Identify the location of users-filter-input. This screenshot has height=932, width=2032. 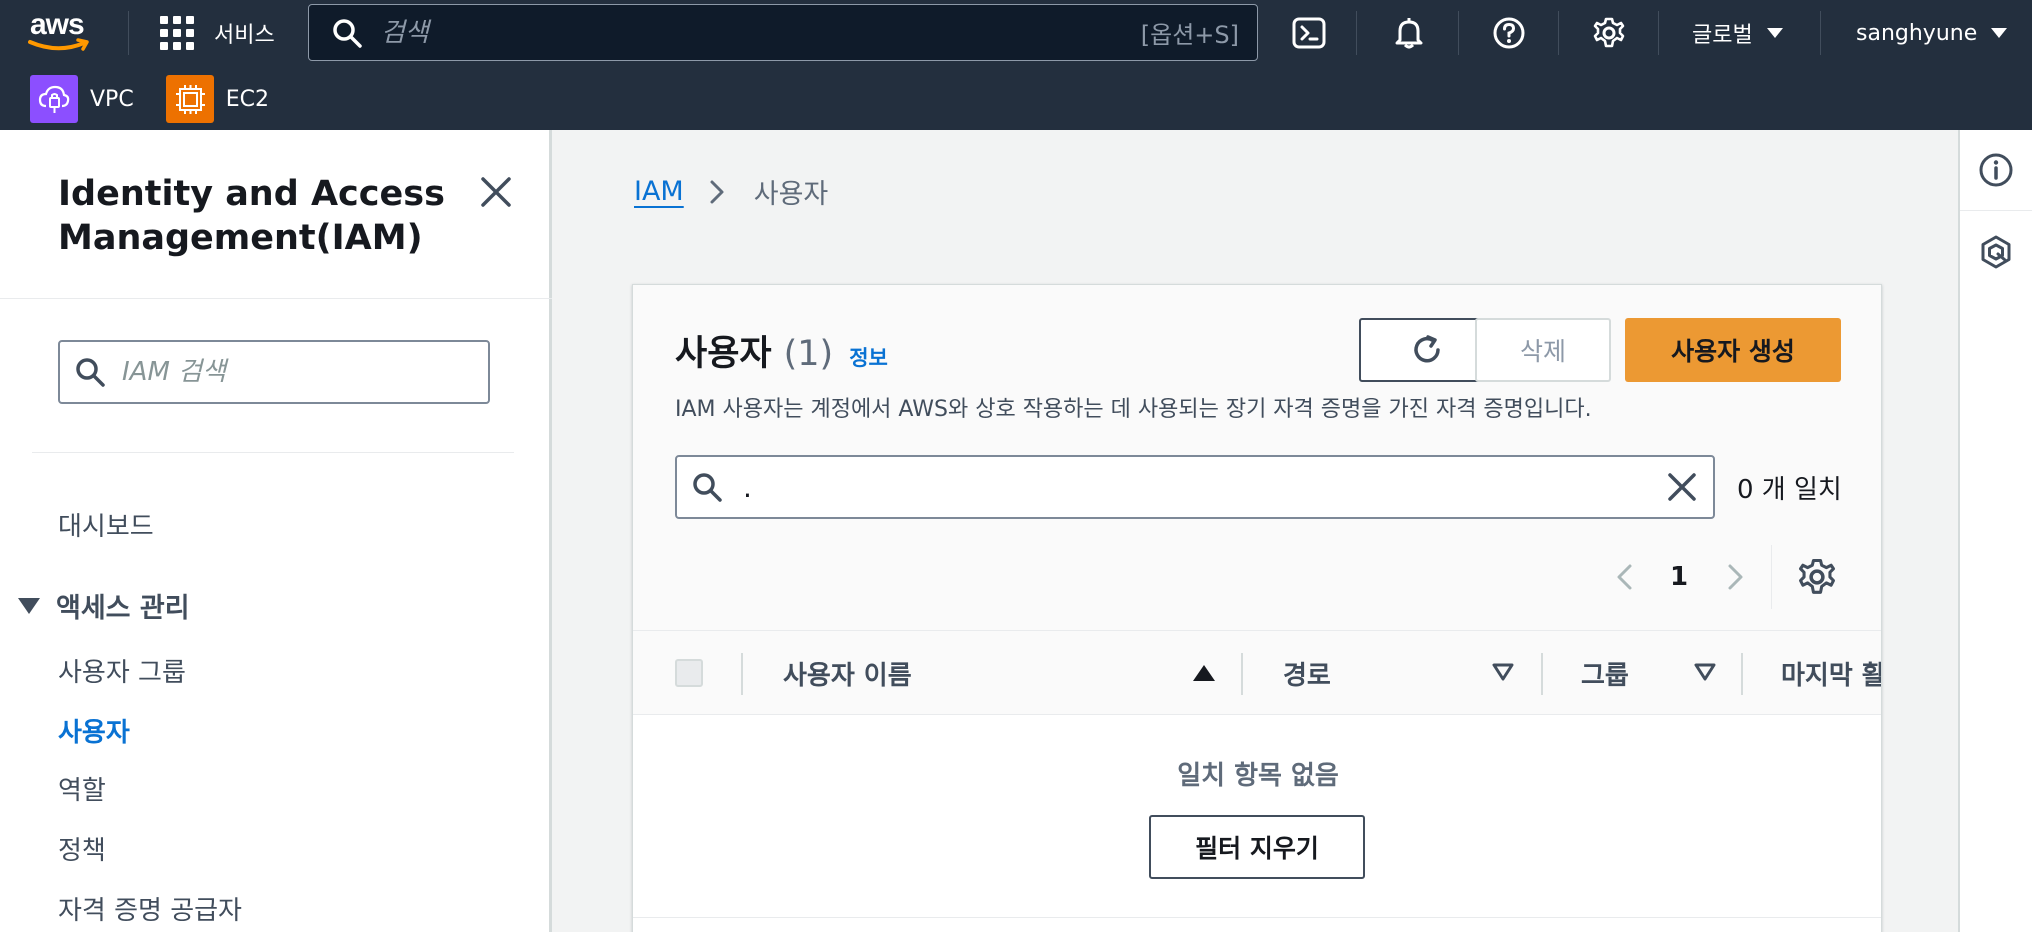
(1194, 487).